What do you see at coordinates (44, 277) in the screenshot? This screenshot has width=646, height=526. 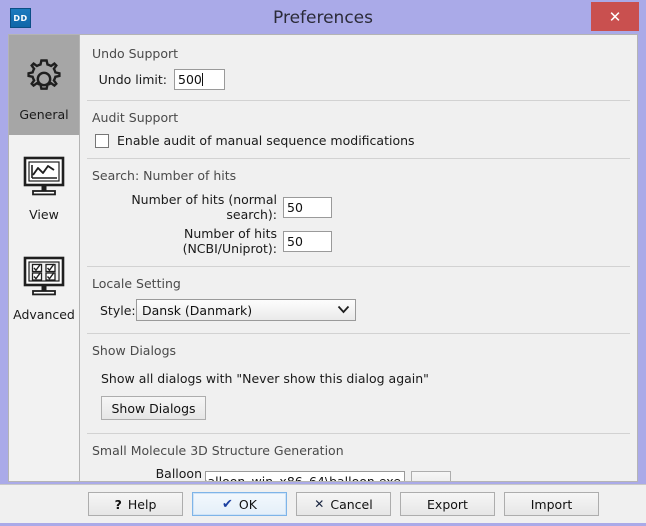 I see `monitor-checkbox-icon` at bounding box center [44, 277].